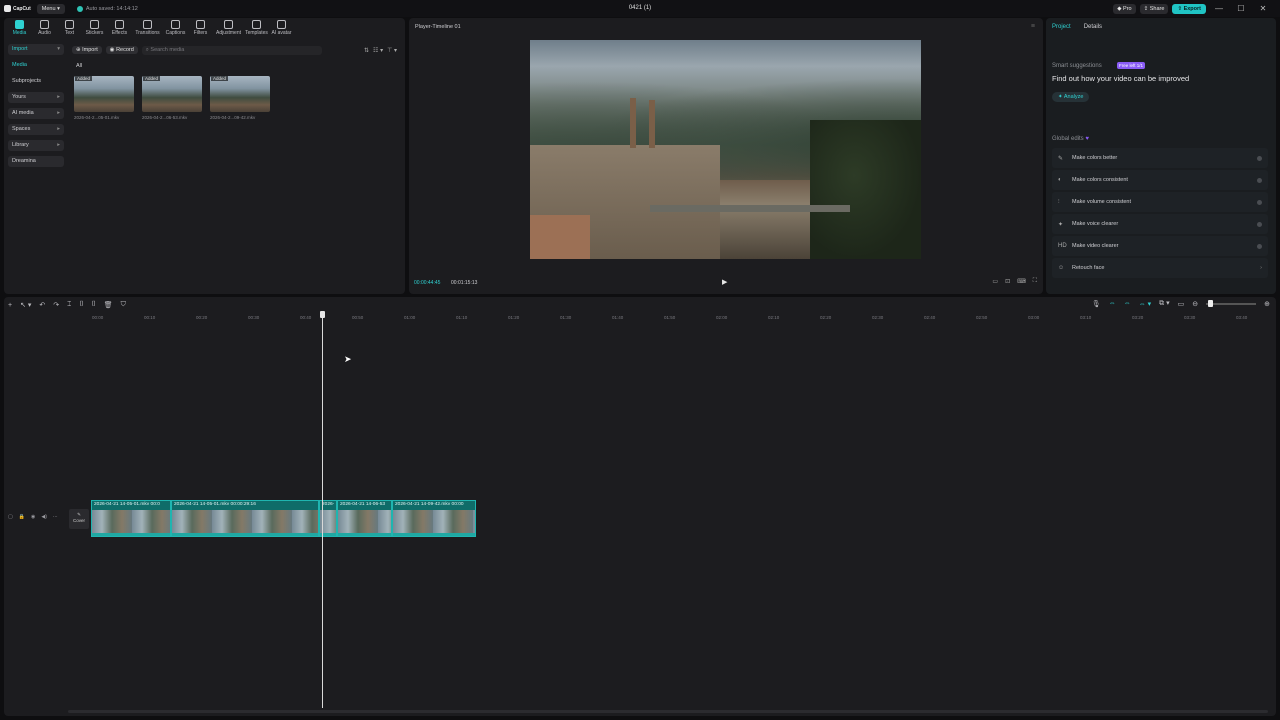 The image size is (1280, 720). What do you see at coordinates (33, 517) in the screenshot?
I see `track-visibility-icon: ◉` at bounding box center [33, 517].